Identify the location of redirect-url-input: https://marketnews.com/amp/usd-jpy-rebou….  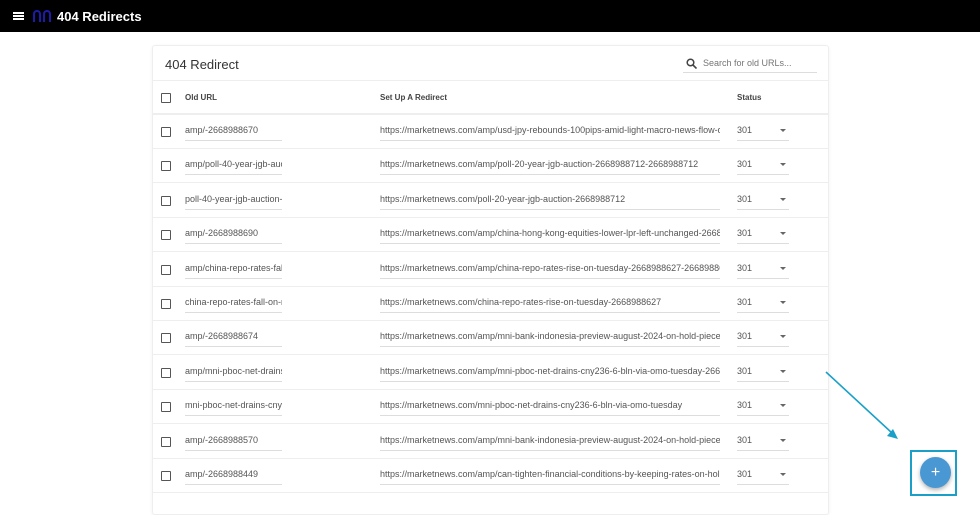
(550, 132).